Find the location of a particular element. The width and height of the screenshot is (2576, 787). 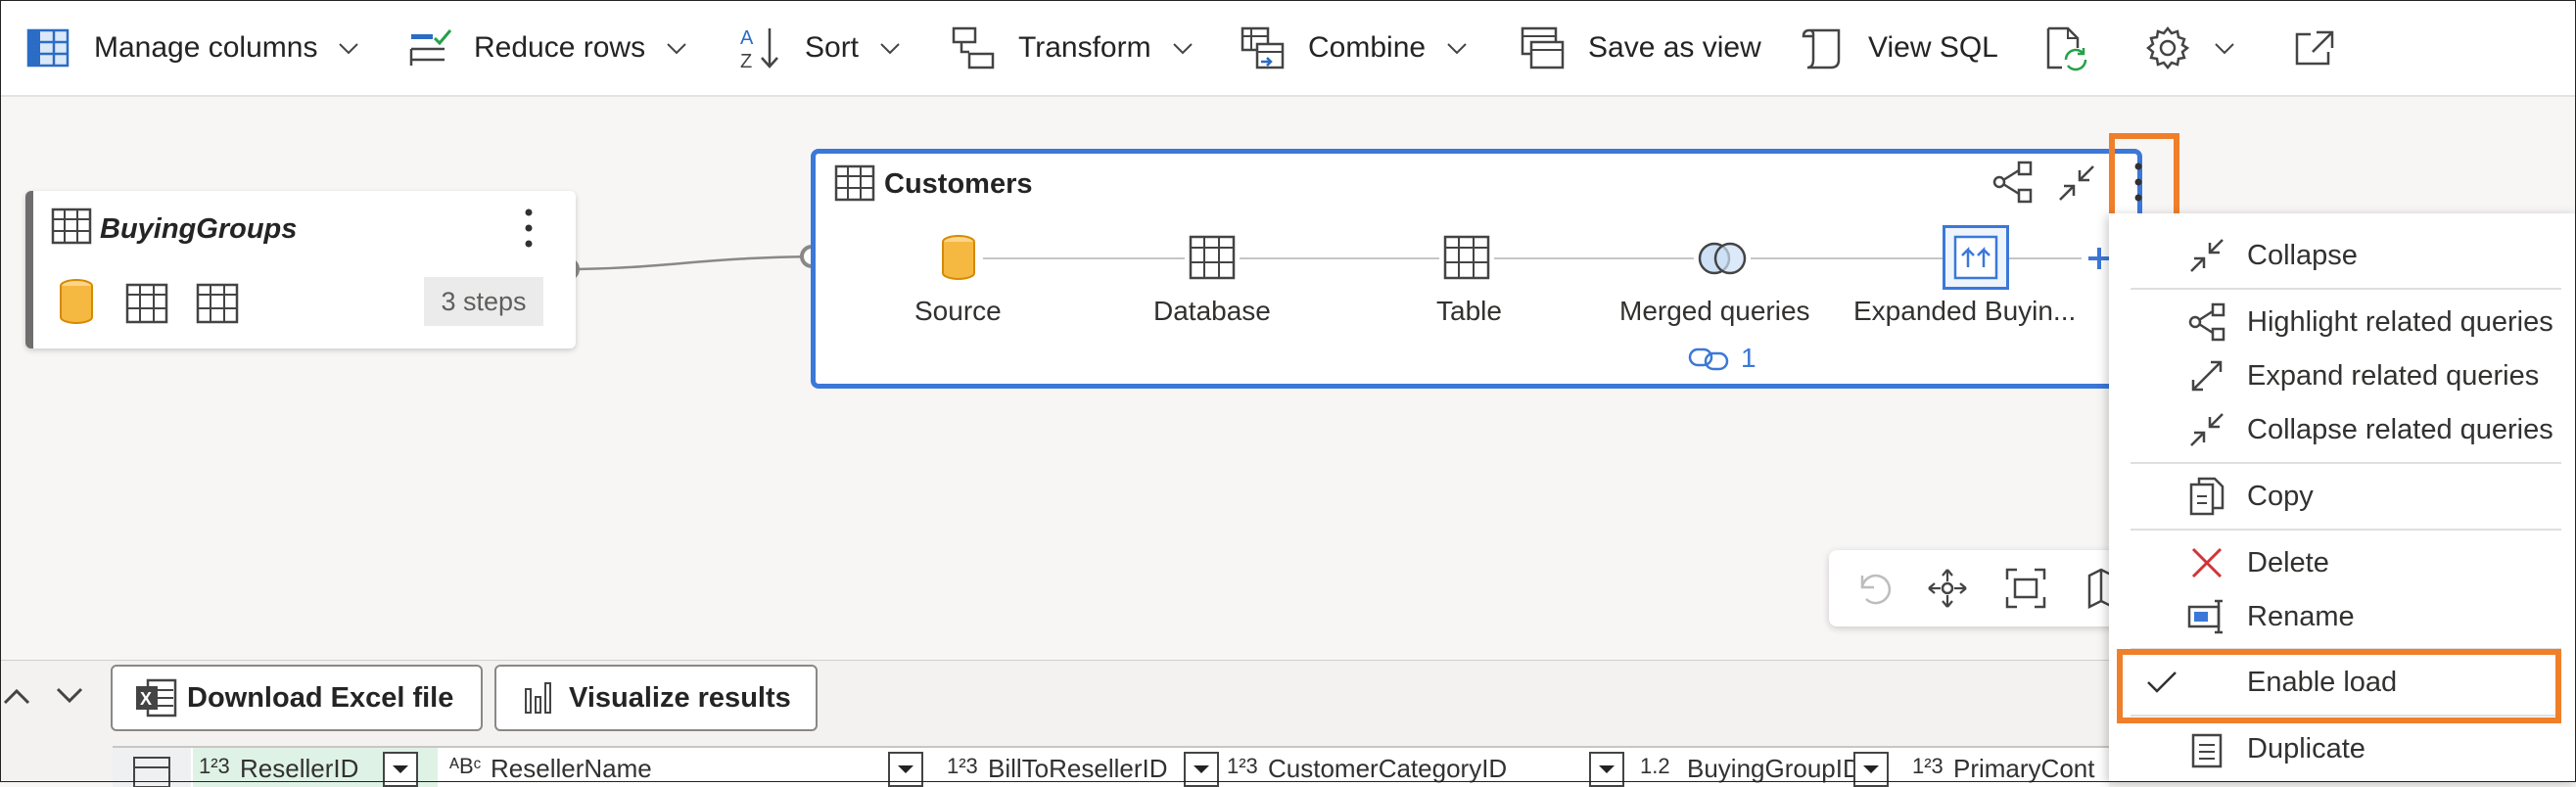

expand-column-icon is located at coordinates (1975, 257).